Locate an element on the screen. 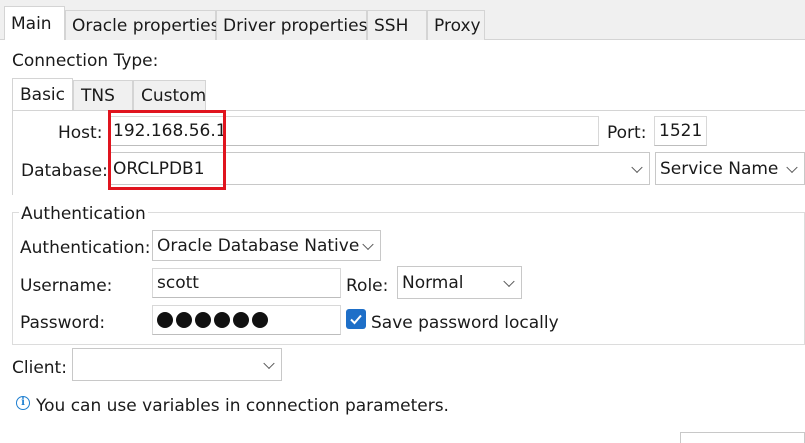  password-label: Password: is located at coordinates (63, 323).